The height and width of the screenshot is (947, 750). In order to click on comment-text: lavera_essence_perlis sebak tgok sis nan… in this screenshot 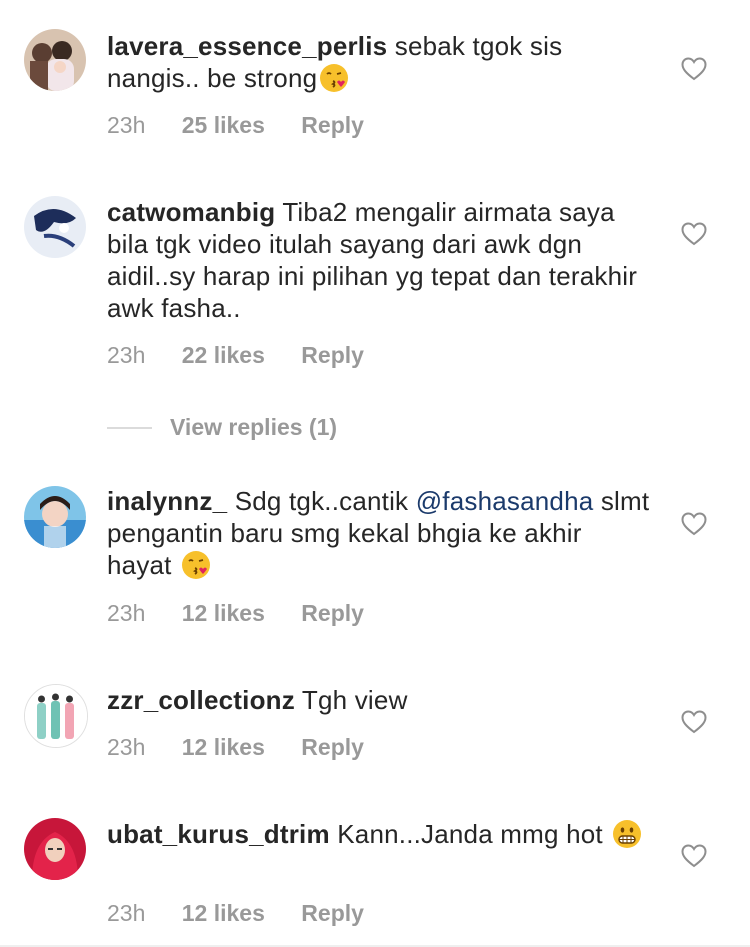, I will do `click(379, 62)`.